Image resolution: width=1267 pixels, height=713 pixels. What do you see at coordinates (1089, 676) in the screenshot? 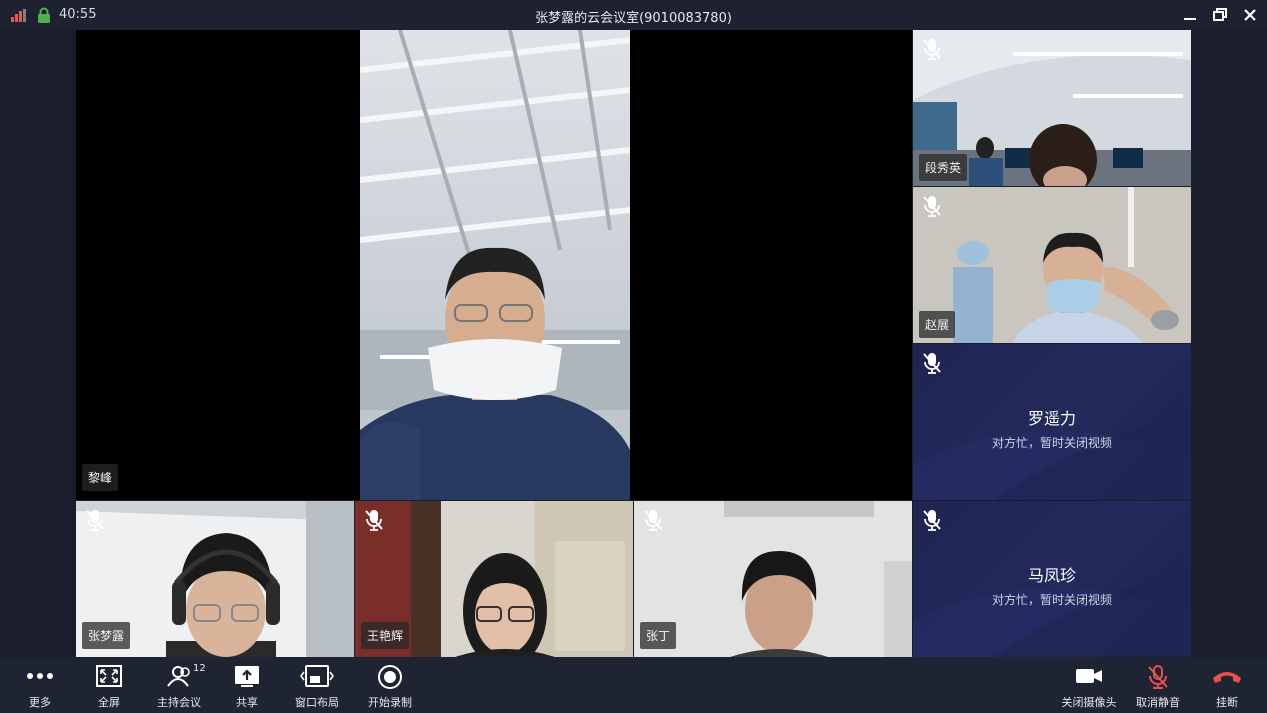
I see `camera-icon` at bounding box center [1089, 676].